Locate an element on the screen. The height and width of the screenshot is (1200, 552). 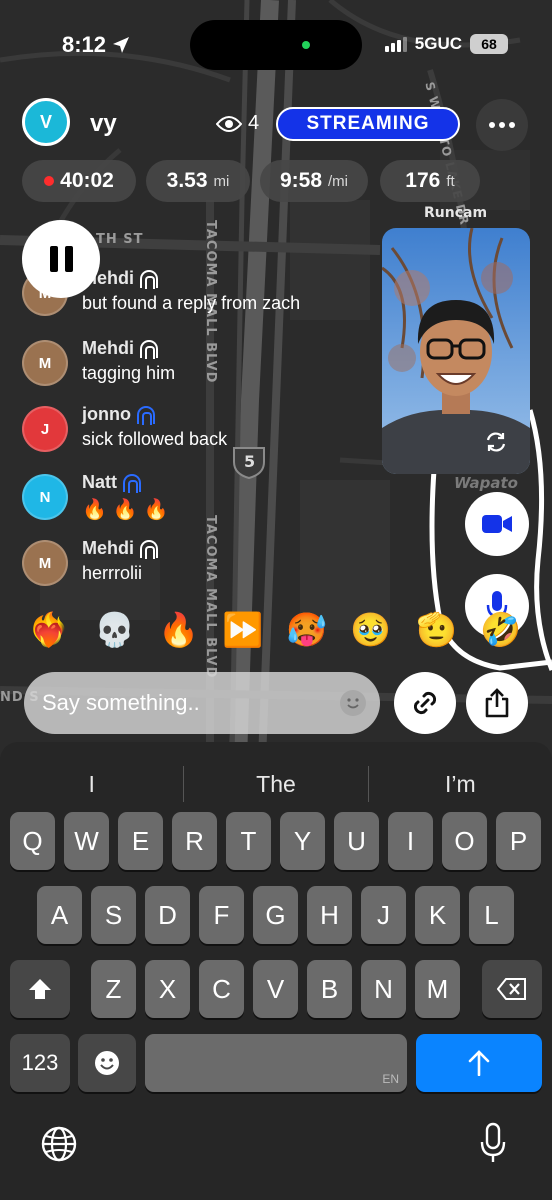
reaction-heart-on-fire: ❤️‍🔥 is located at coordinates (48, 630).